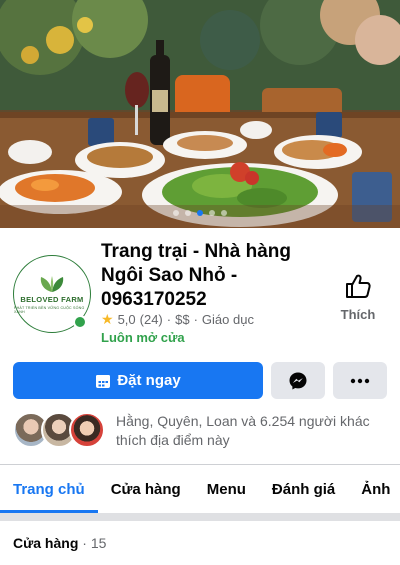  What do you see at coordinates (98, 543) in the screenshot?
I see `shop-item-count: 15` at bounding box center [98, 543].